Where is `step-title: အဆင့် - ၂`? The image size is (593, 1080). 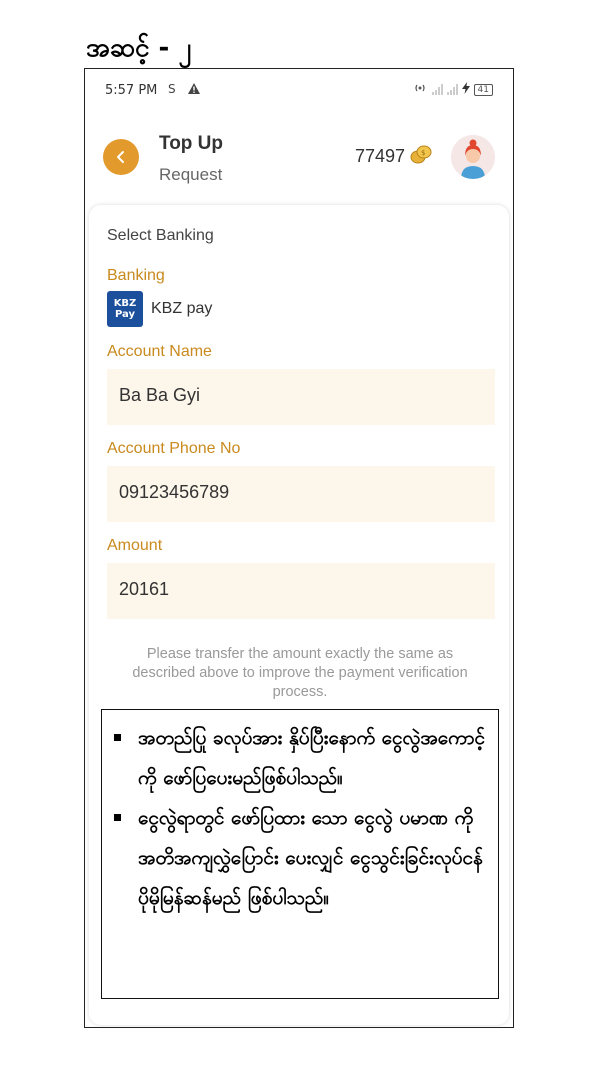 step-title: အဆင့် - ၂ is located at coordinates (139, 48).